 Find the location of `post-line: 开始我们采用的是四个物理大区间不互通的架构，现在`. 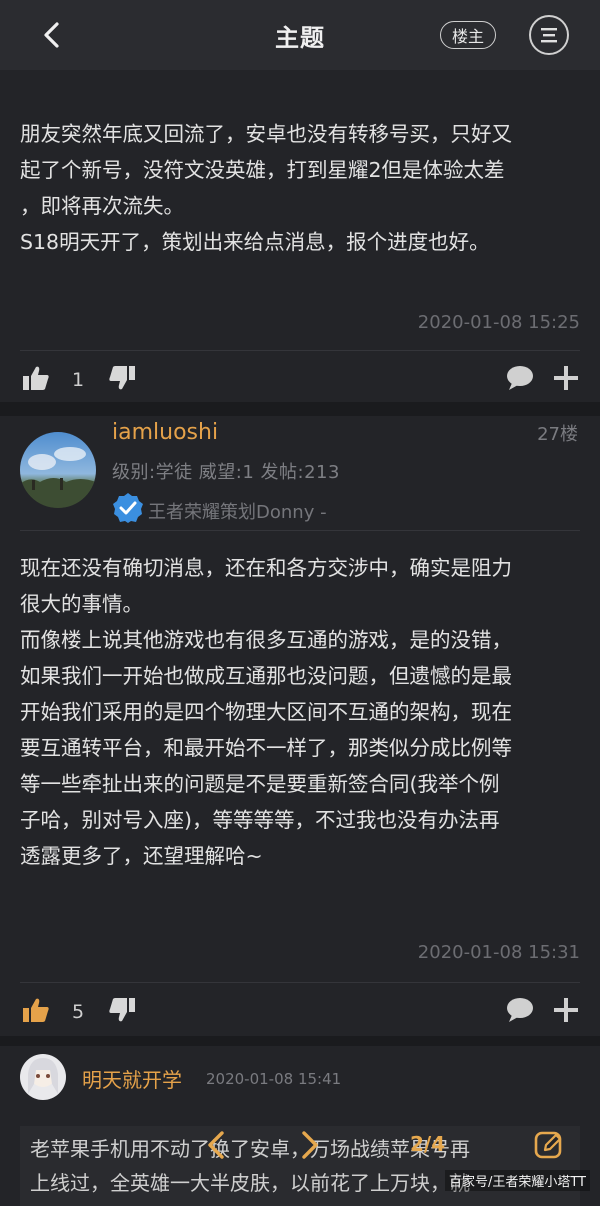

post-line: 开始我们采用的是四个物理大区间不互通的架构，现在 is located at coordinates (266, 712).